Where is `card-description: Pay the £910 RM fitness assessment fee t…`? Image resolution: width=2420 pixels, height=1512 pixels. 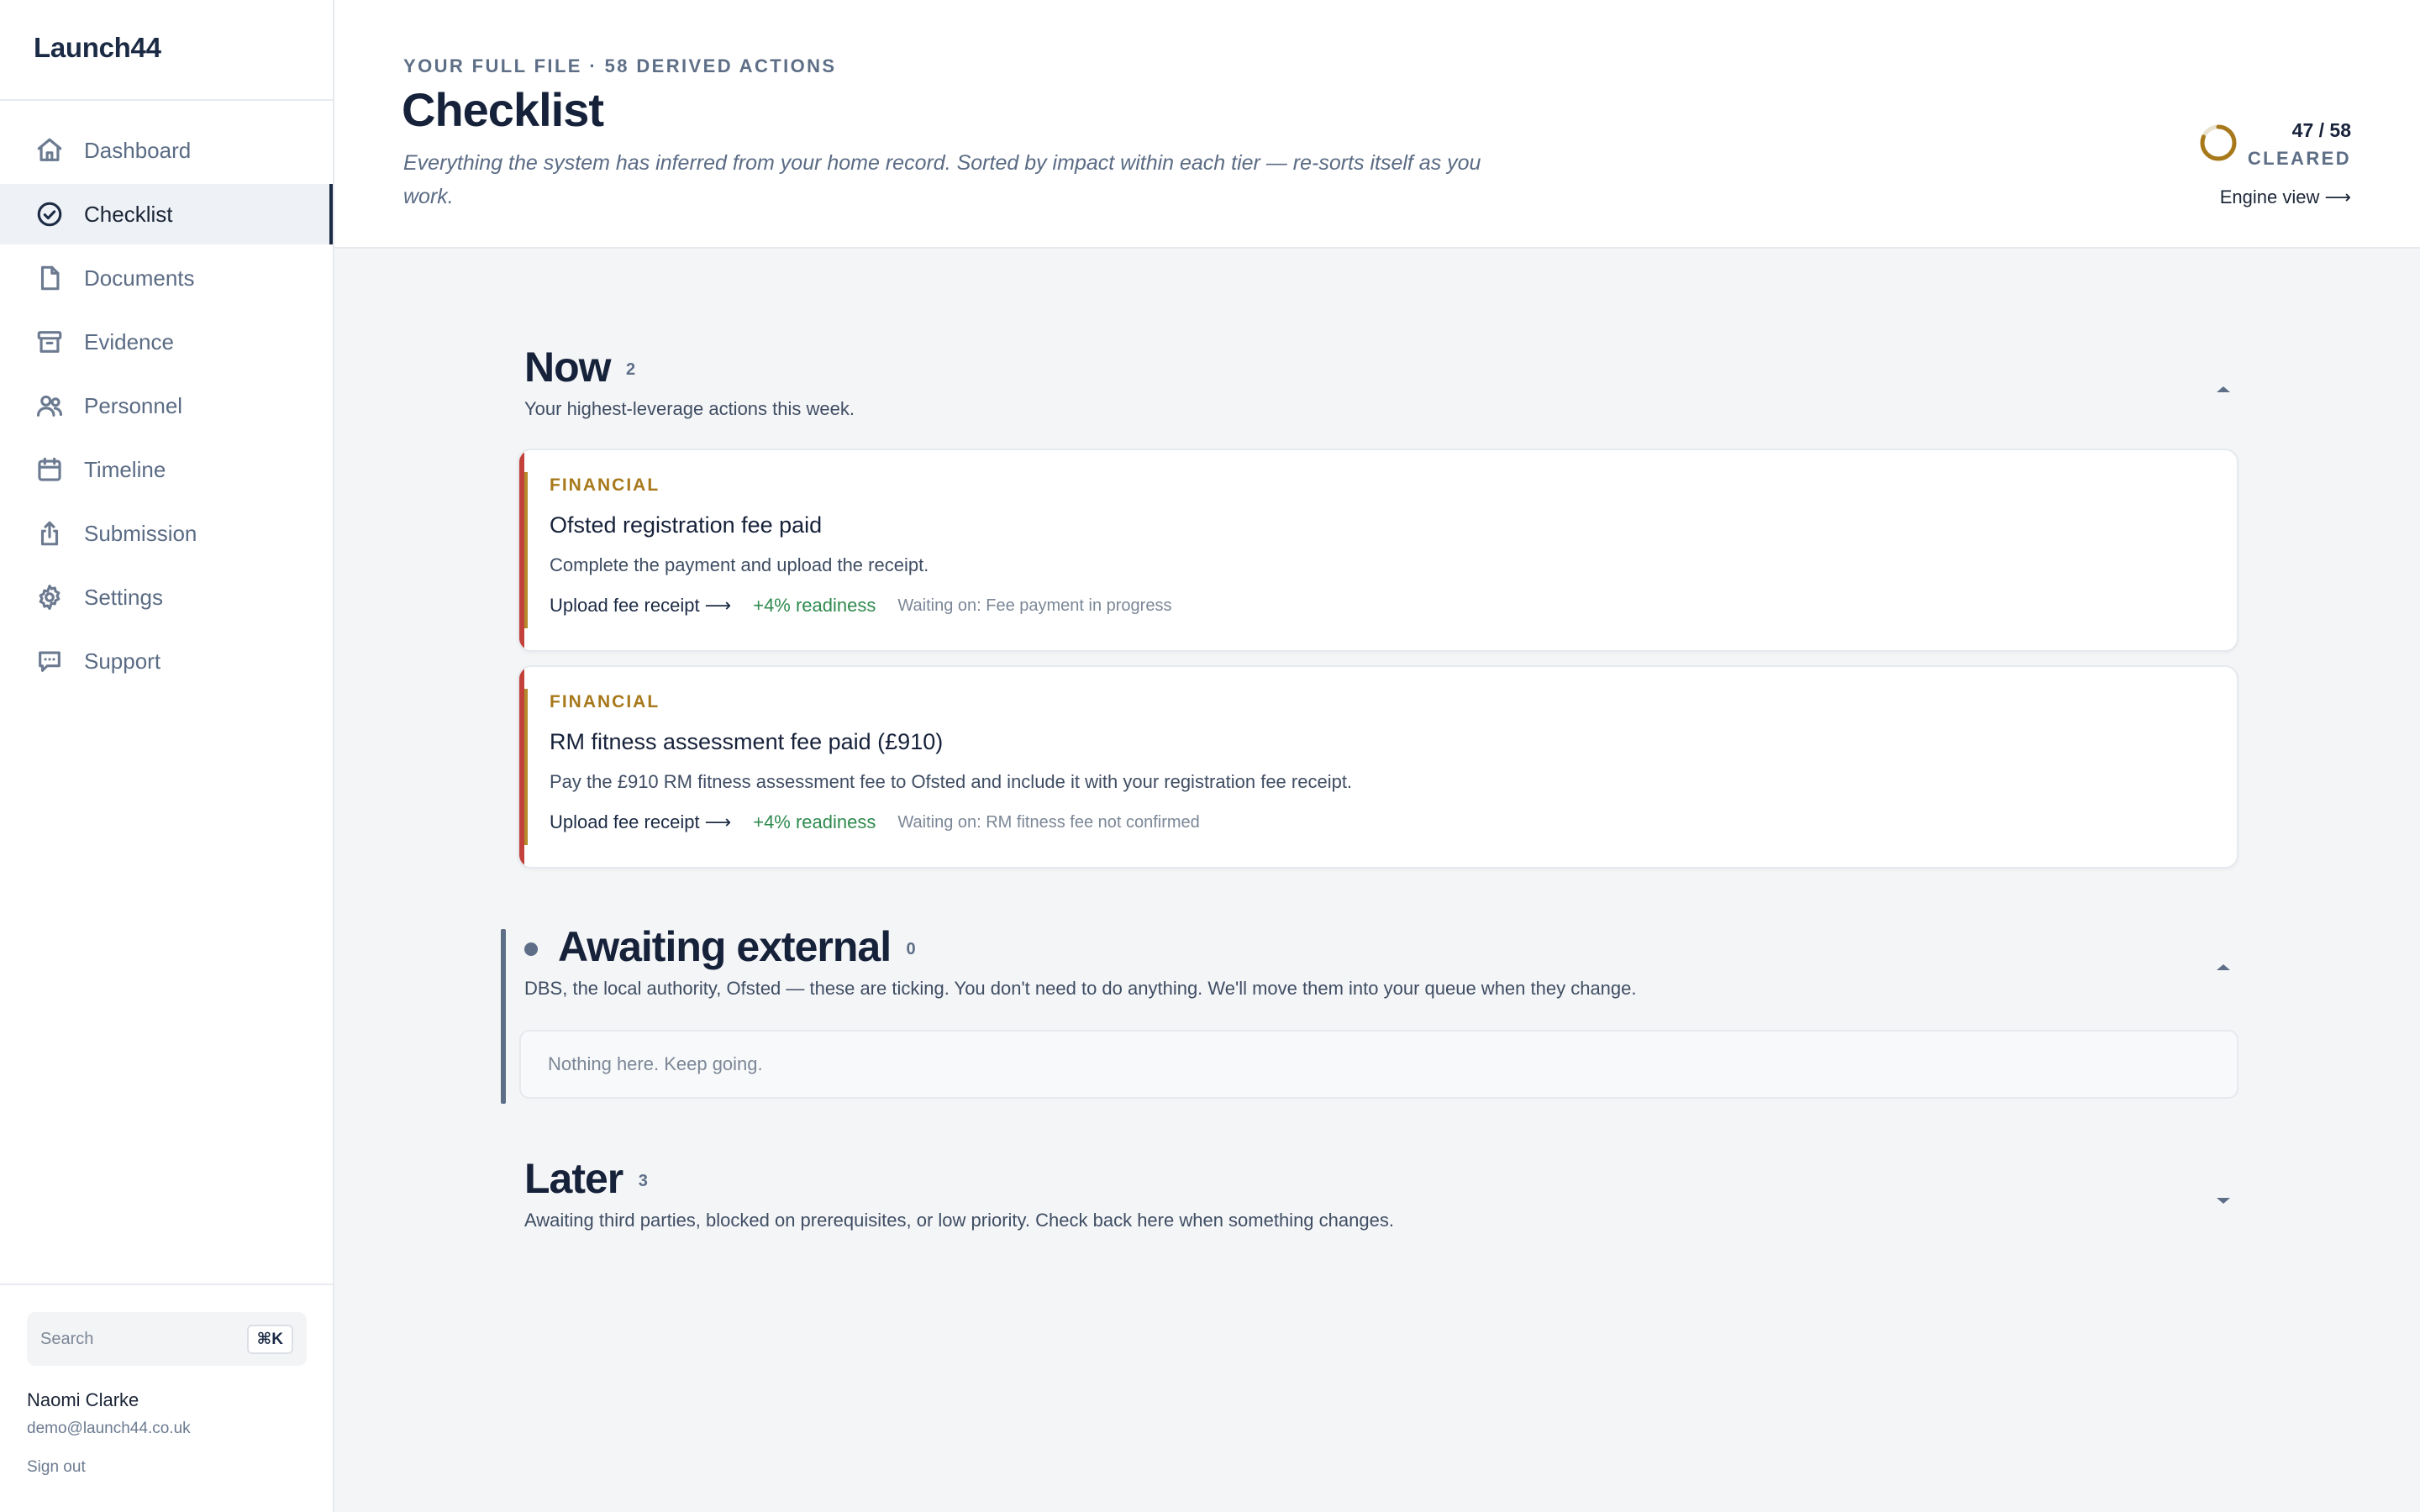 card-description: Pay the £910 RM fitness assessment fee t… is located at coordinates (952, 781).